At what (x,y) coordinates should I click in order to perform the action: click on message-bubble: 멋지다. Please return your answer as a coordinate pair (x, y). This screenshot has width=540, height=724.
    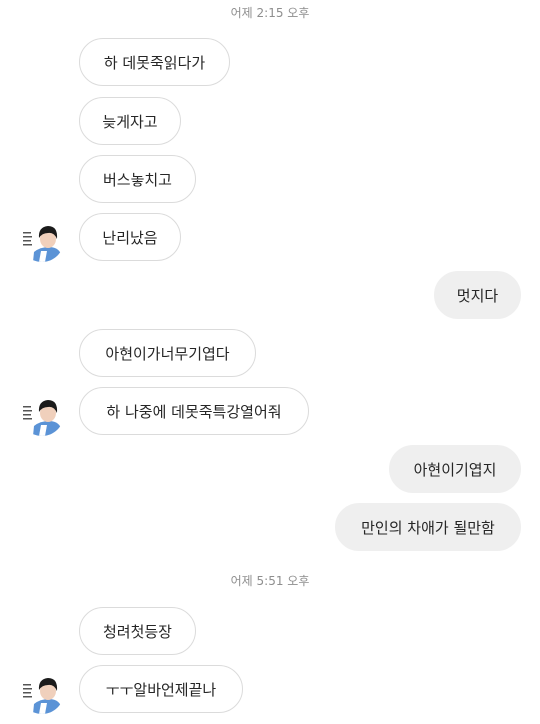
    Looking at the image, I should click on (477, 295).